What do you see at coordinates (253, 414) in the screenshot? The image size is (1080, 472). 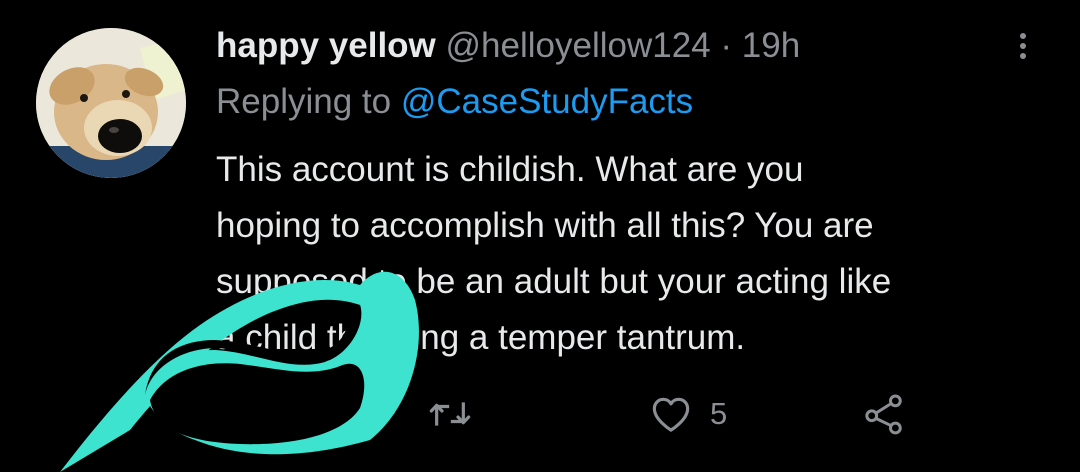 I see `reply-button: 5` at bounding box center [253, 414].